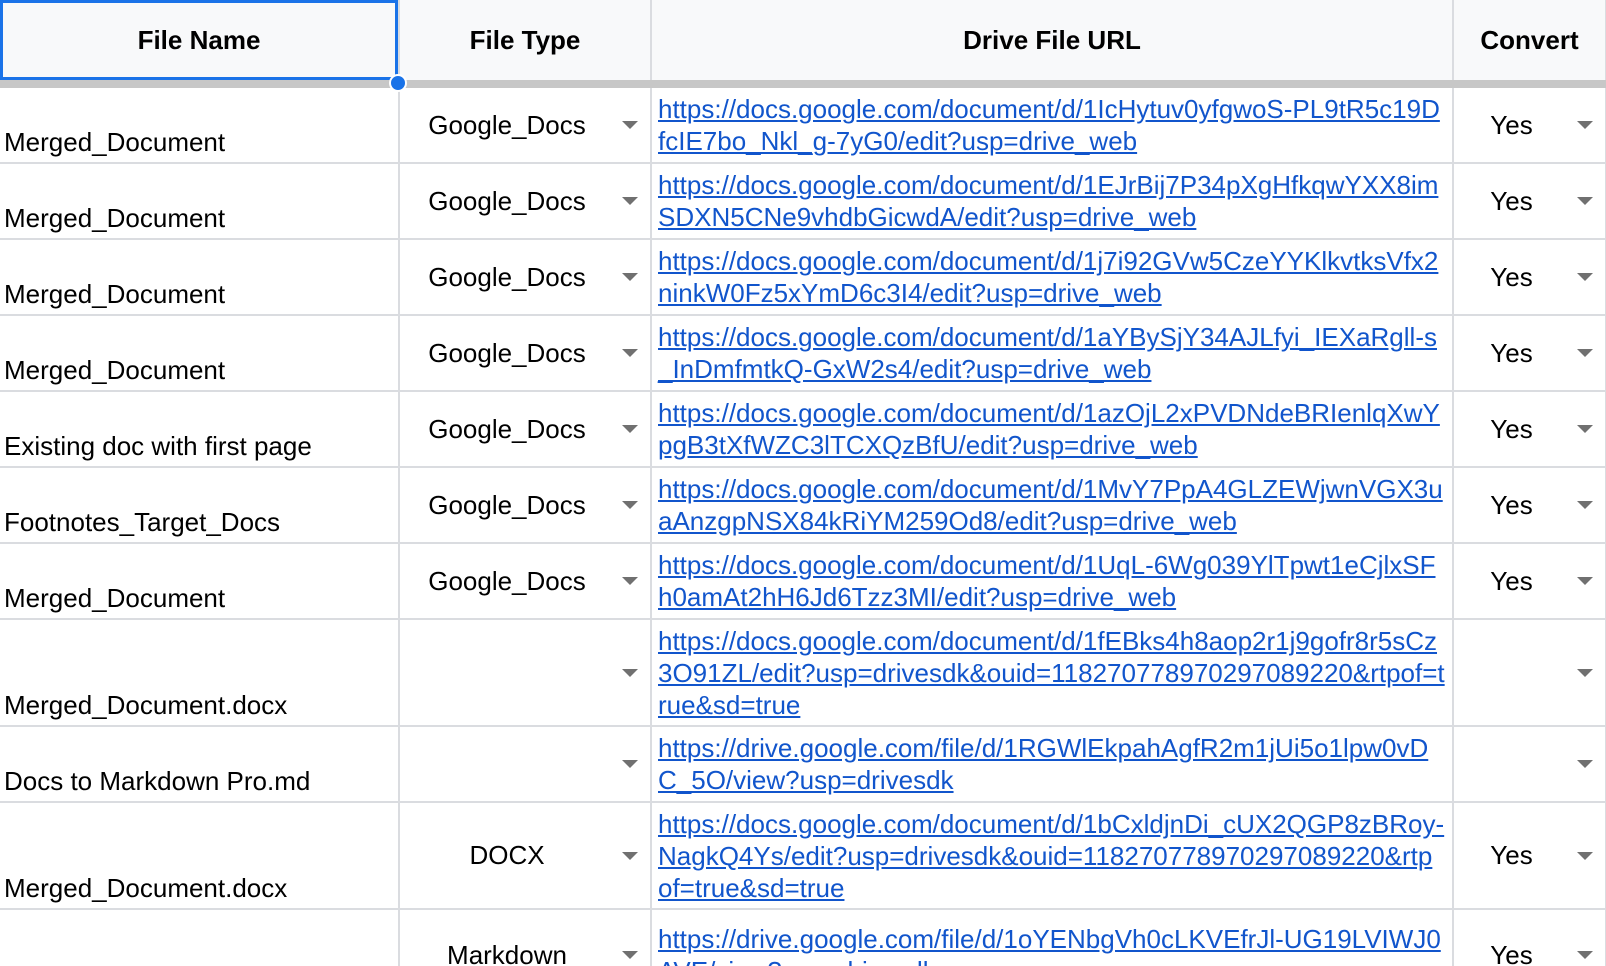 This screenshot has width=1606, height=966. I want to click on file-type-cell: DOCX, so click(525, 856).